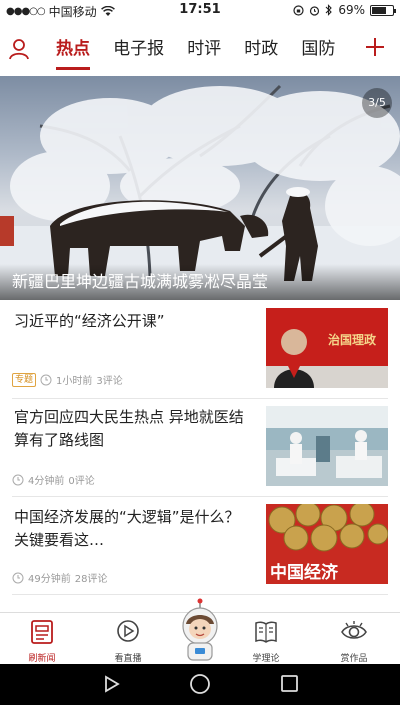  What do you see at coordinates (298, 10) in the screenshot?
I see `lock-rotation-icon` at bounding box center [298, 10].